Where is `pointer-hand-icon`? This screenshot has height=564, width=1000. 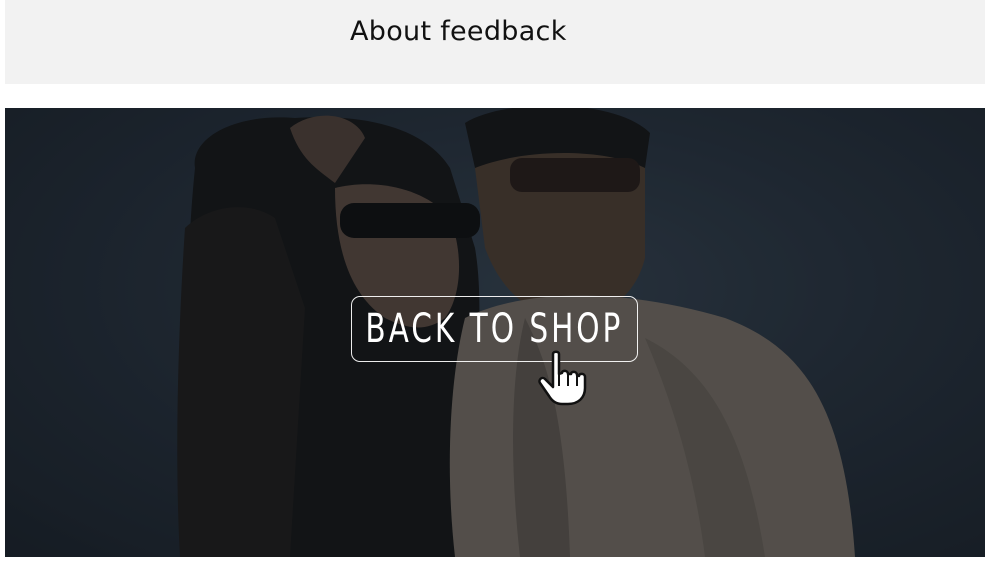 pointer-hand-icon is located at coordinates (562, 378).